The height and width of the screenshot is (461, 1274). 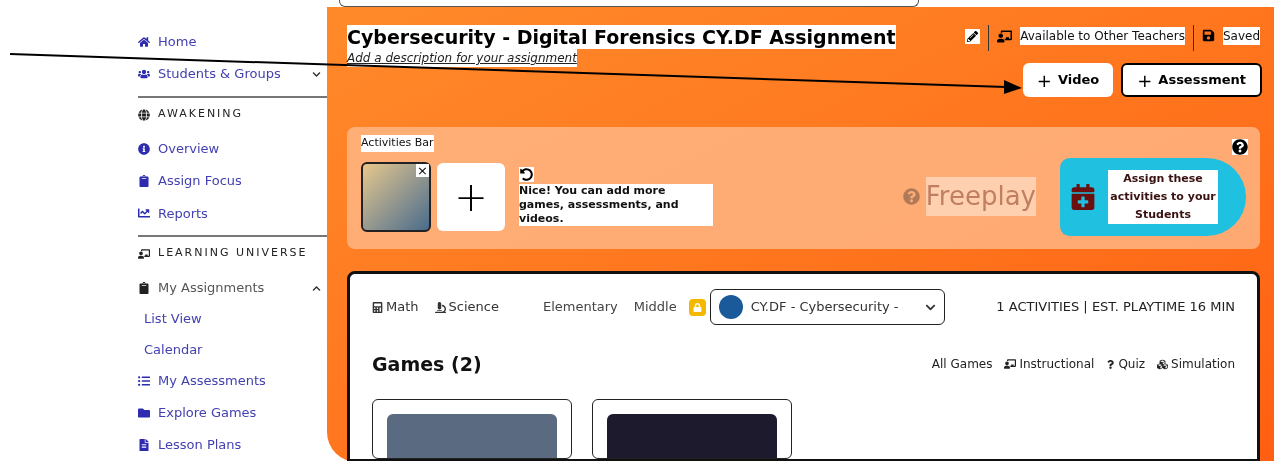 What do you see at coordinates (526, 174) in the screenshot?
I see `undo-icon` at bounding box center [526, 174].